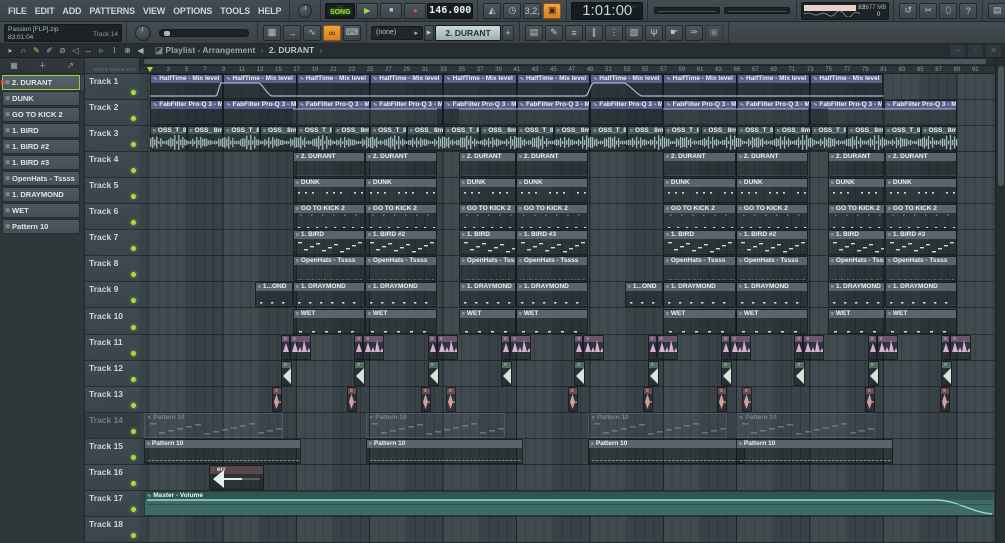  What do you see at coordinates (154, 11) in the screenshot?
I see `menu-view: VIEW` at bounding box center [154, 11].